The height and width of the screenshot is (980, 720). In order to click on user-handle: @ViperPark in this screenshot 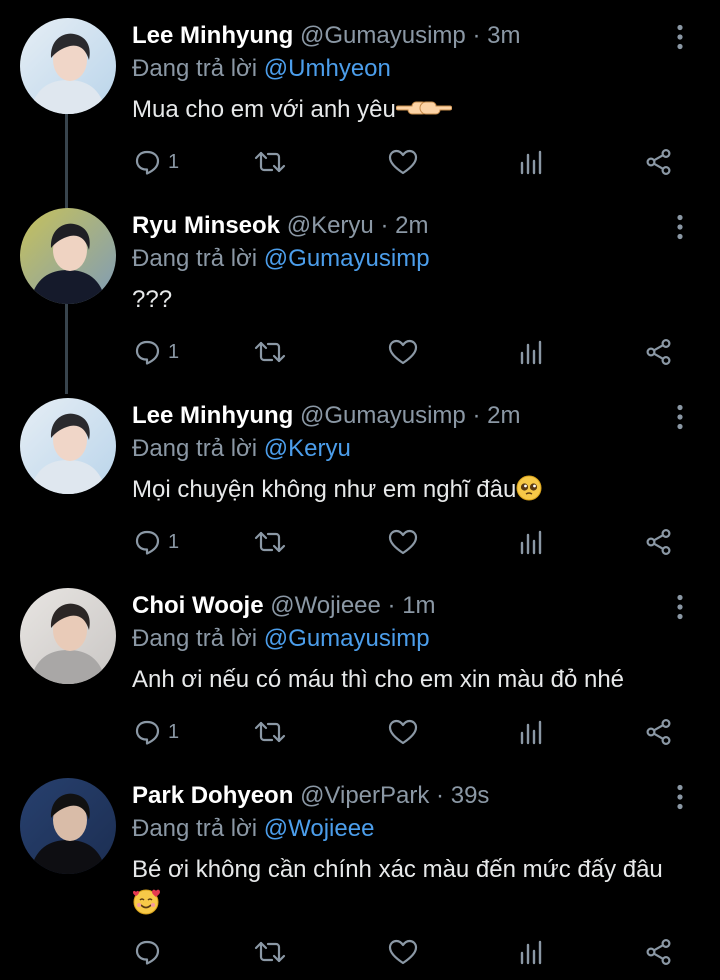, I will do `click(364, 795)`.